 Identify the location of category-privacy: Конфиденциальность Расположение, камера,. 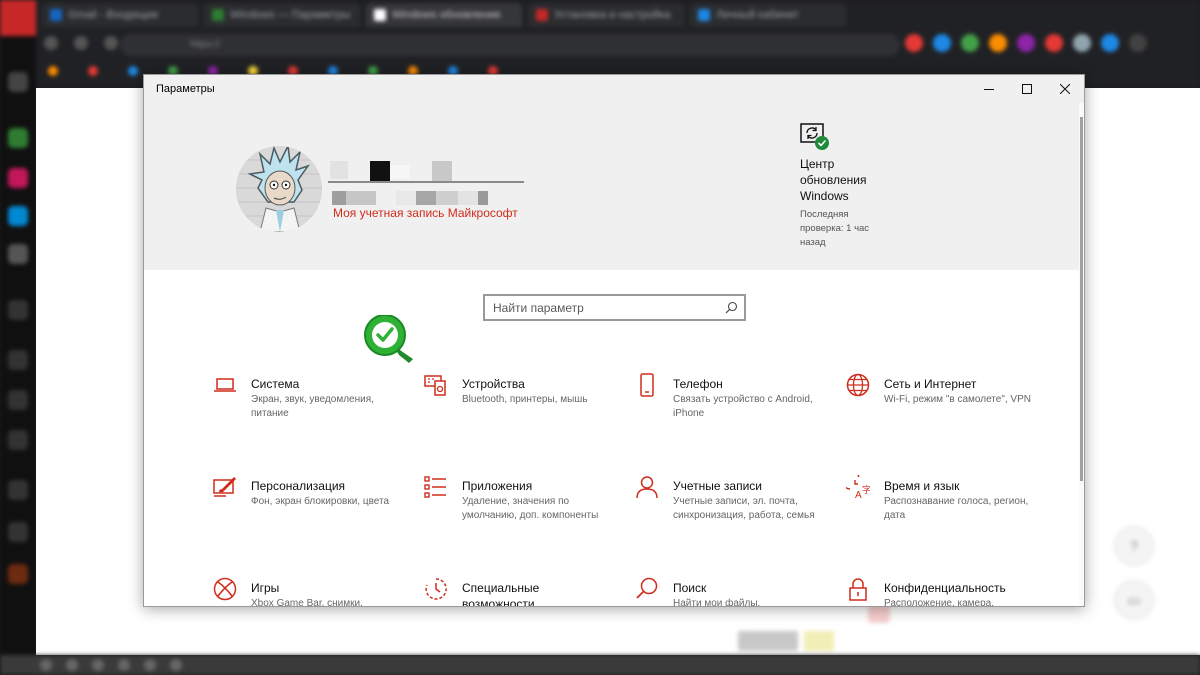
(946, 591).